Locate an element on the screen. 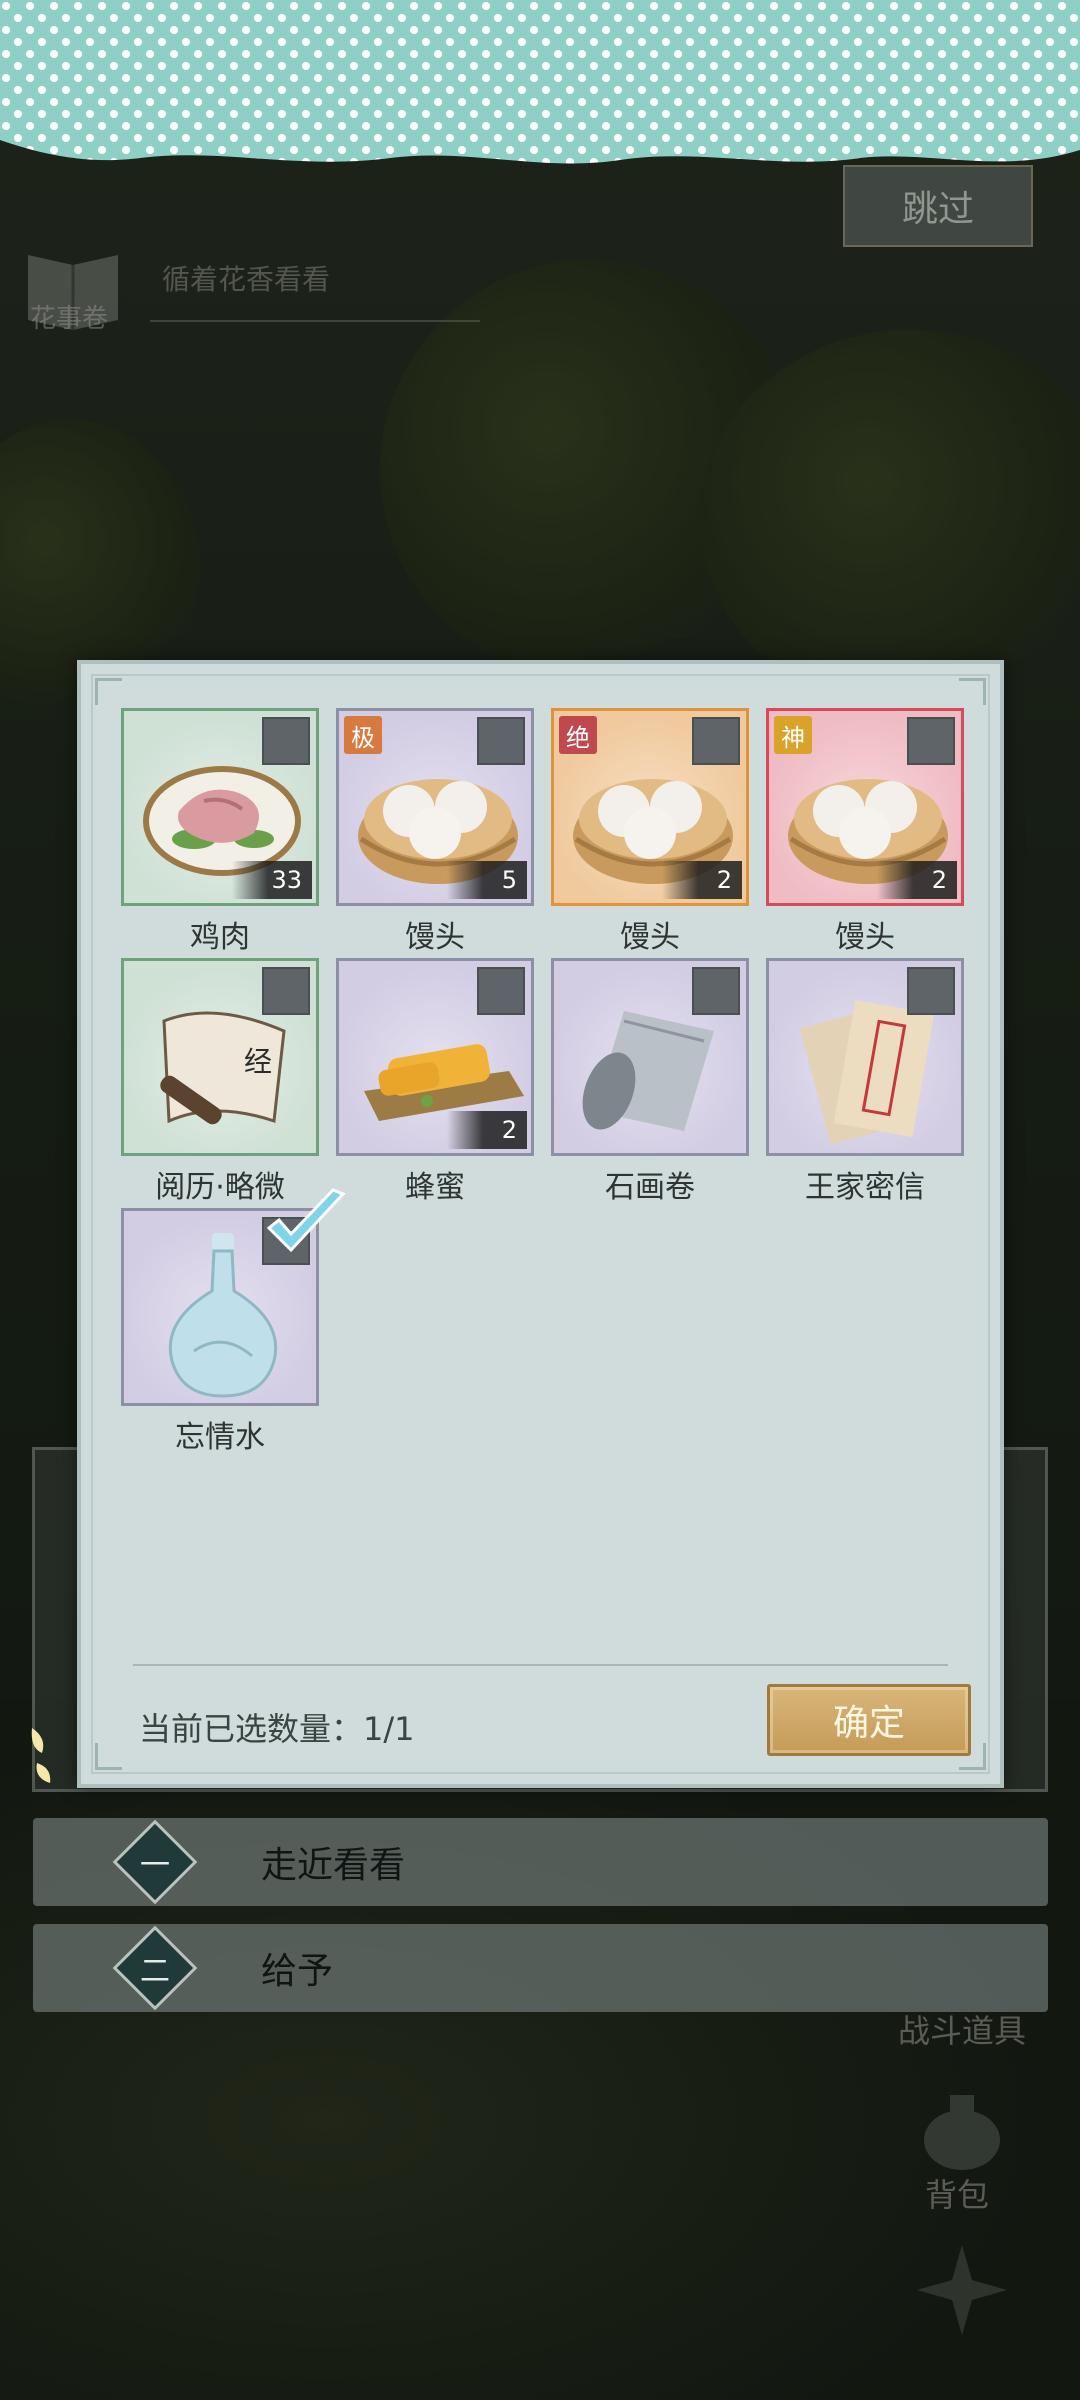 Image resolution: width=1080 pixels, height=2400 pixels. item-frame: 极 5 is located at coordinates (435, 807).